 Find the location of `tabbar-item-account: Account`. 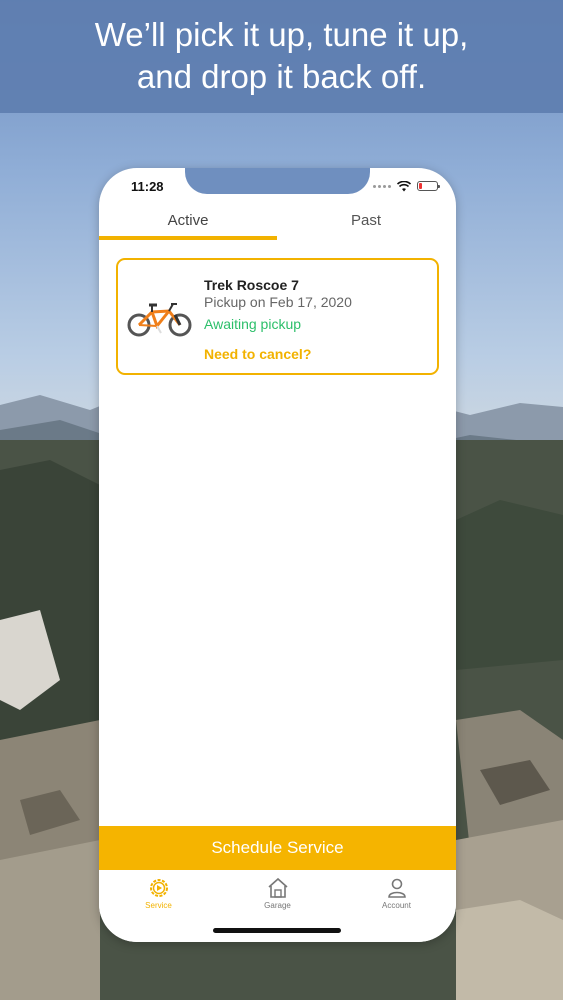

tabbar-item-account: Account is located at coordinates (396, 906).